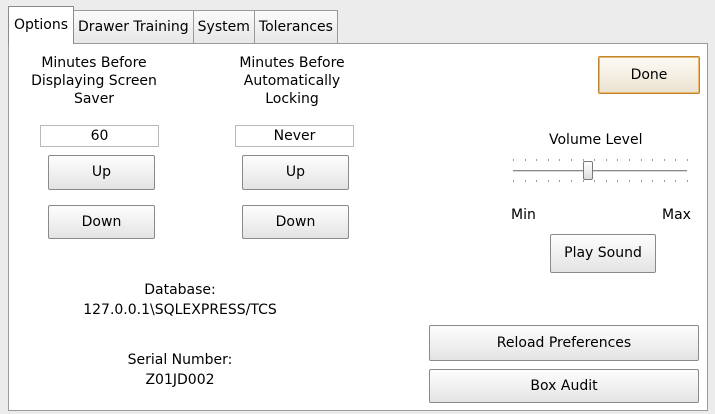 The width and height of the screenshot is (715, 414). I want to click on tab-tolerances: Tolerances, so click(295, 27).